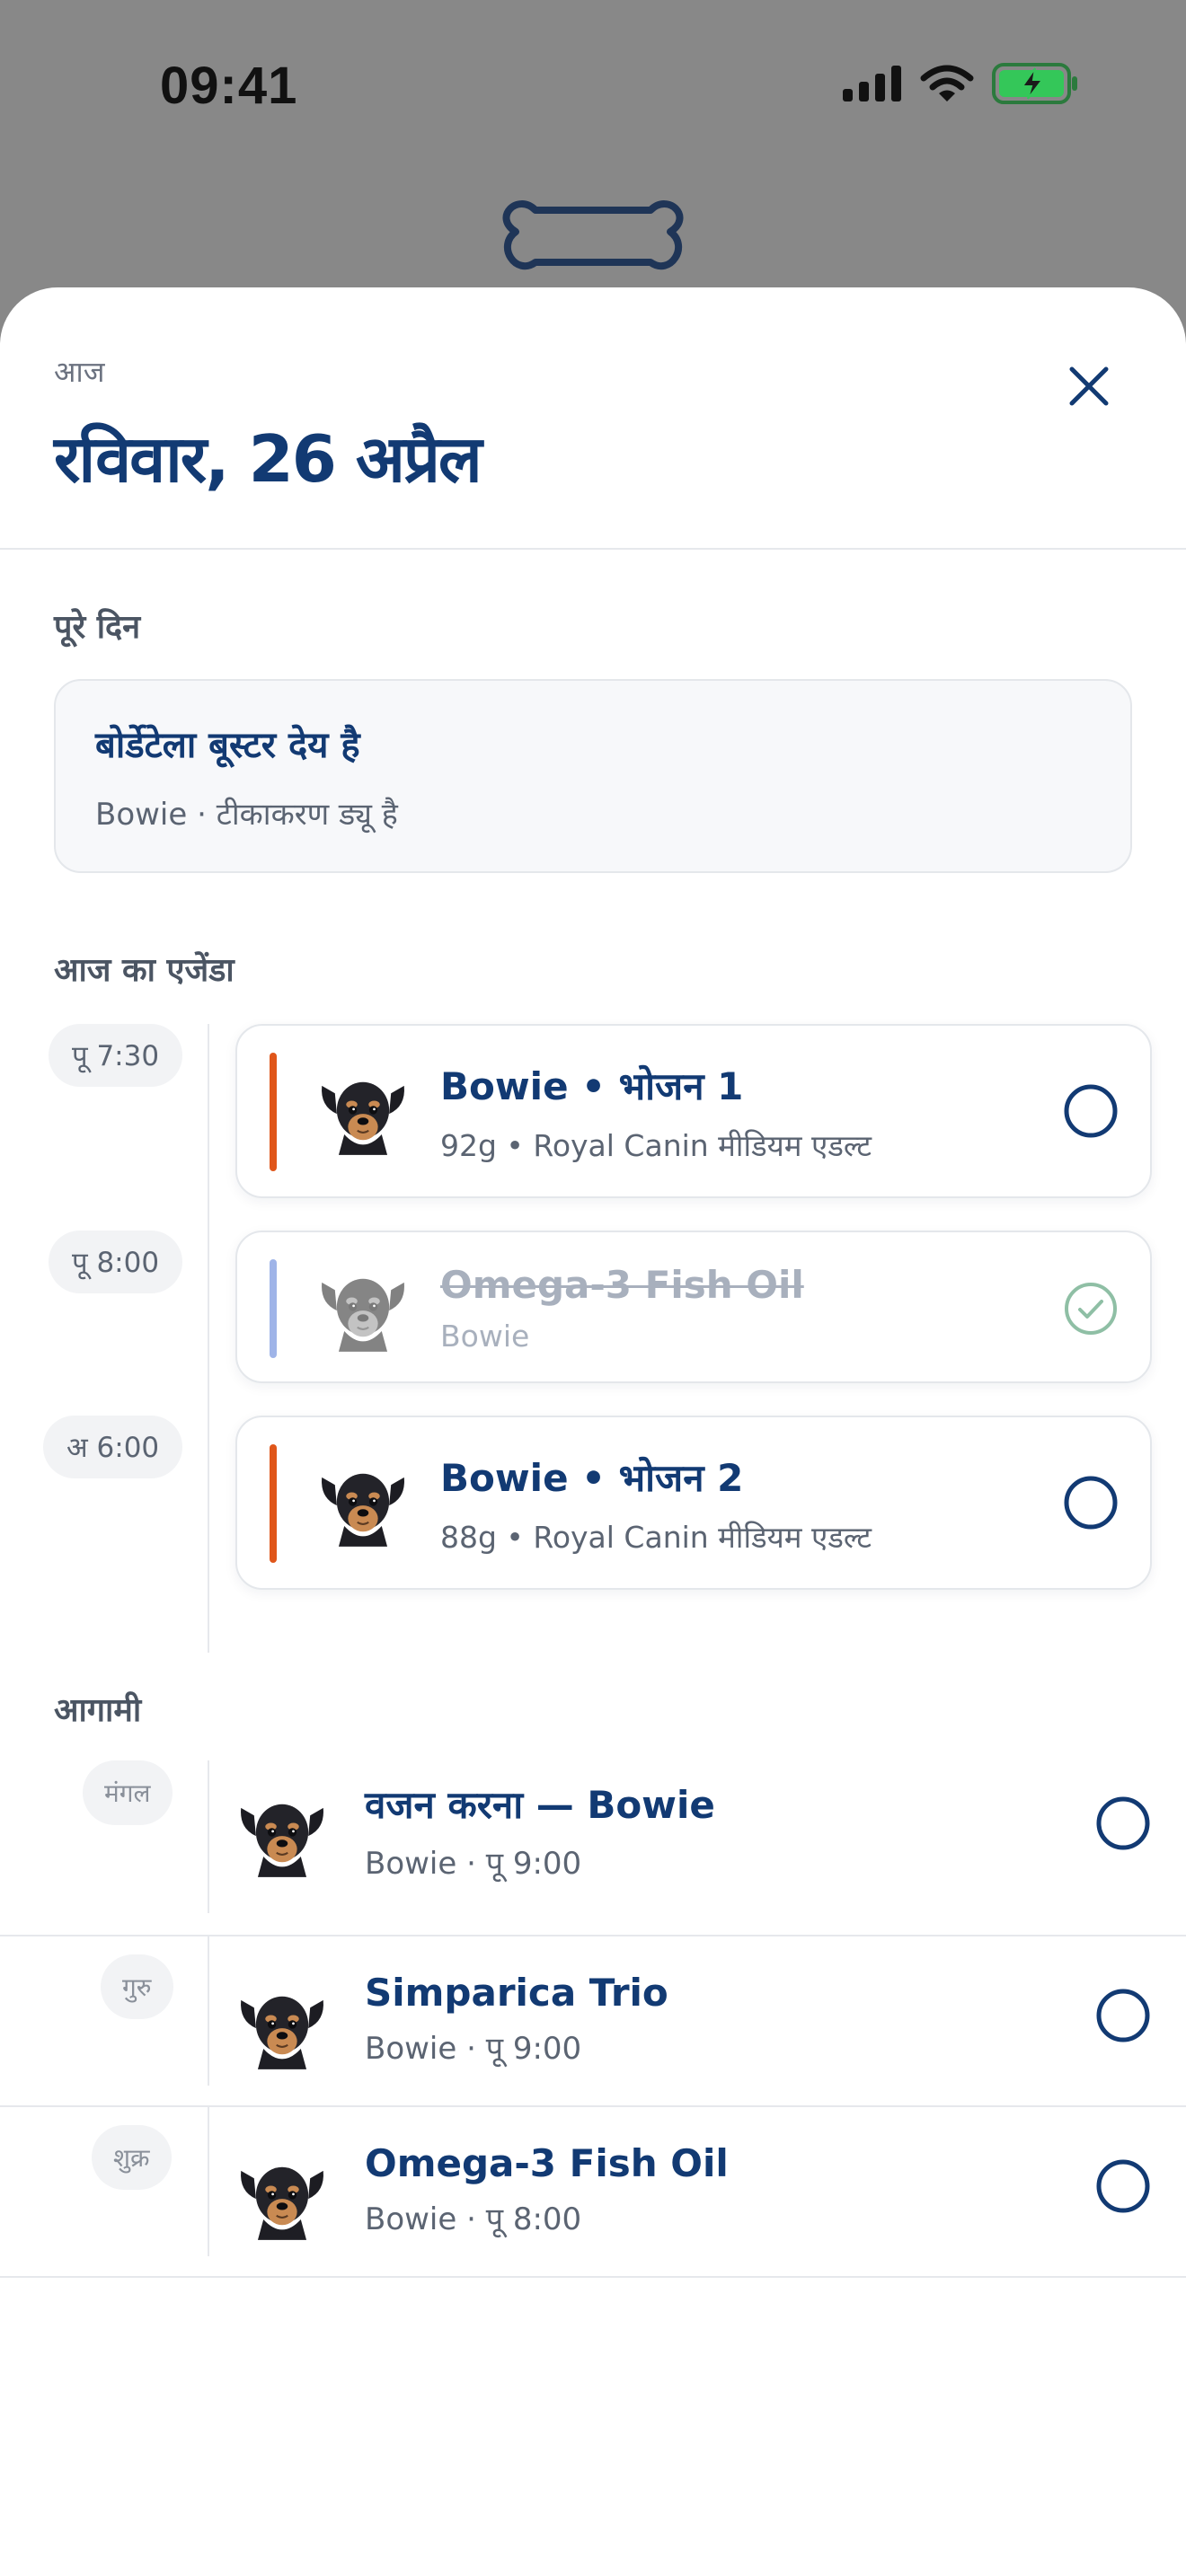  I want to click on upcoming-item: शुक्र Omega-3 Fish Oil Bowie · पू 8:00, so click(593, 2192).